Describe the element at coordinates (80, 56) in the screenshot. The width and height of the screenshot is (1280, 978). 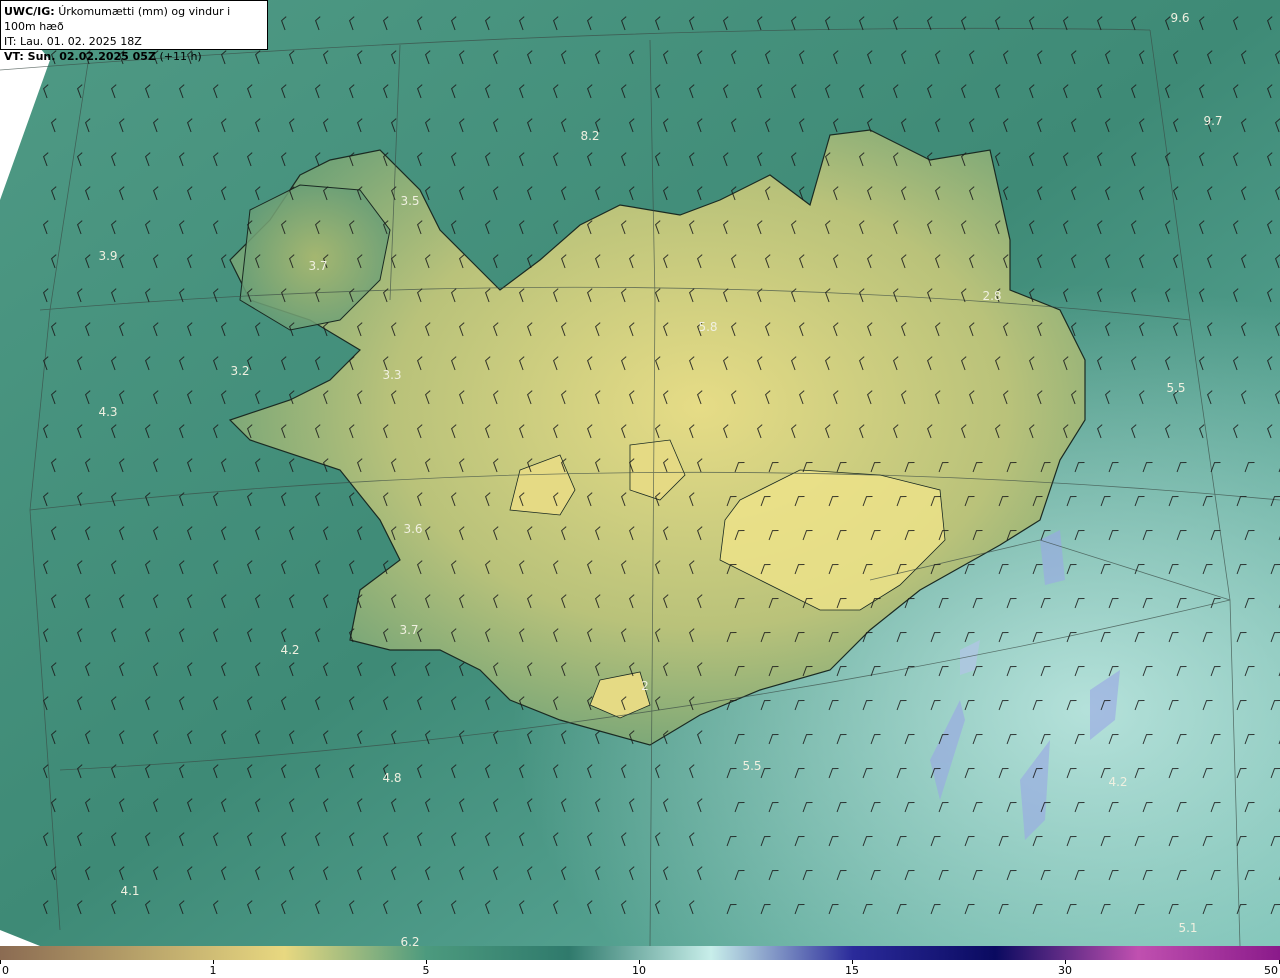
I see `valid-time: VT: Sun. 02.02.2025 05Z` at that location.